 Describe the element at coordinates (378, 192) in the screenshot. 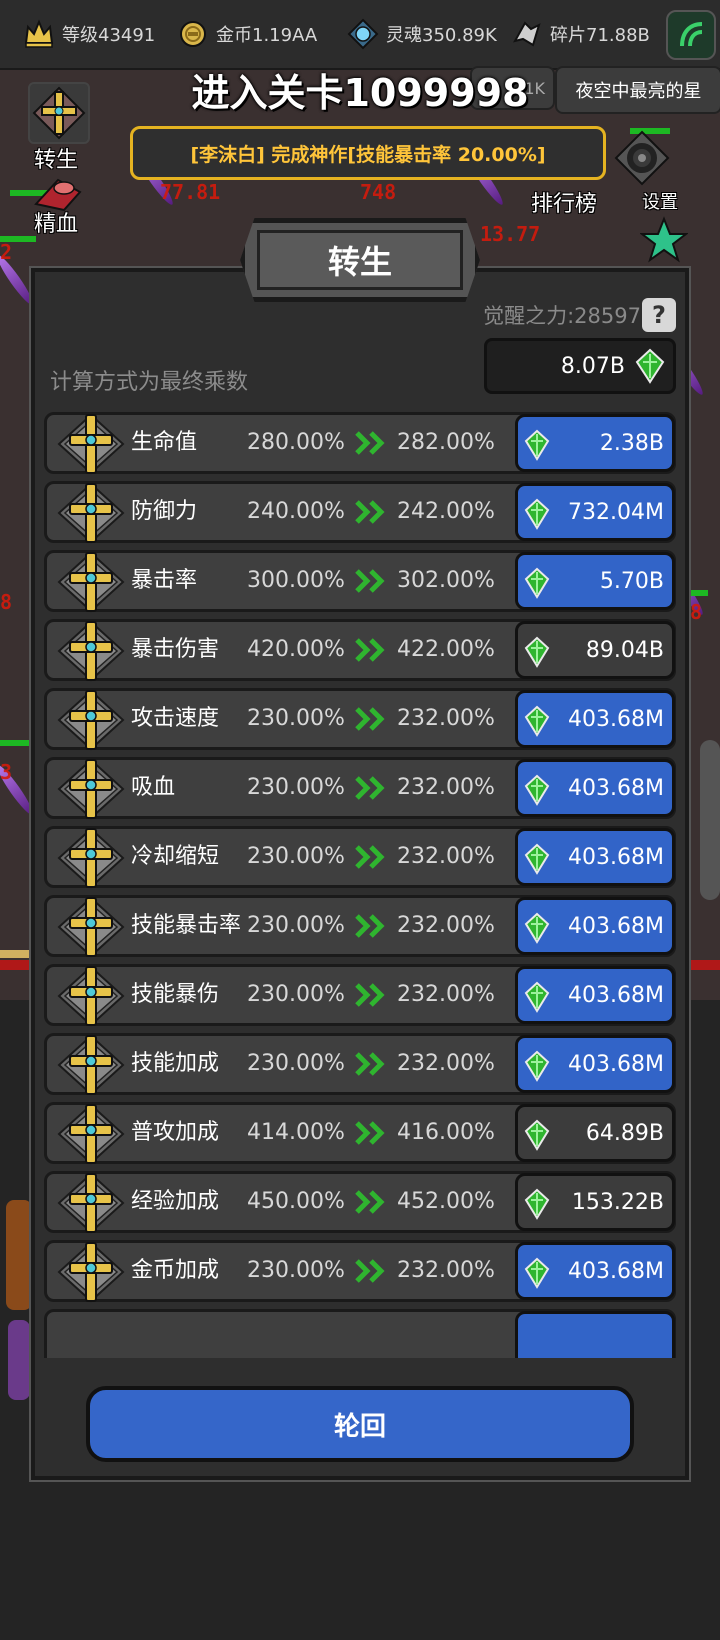

I see `damage-number-fragment: 748` at that location.